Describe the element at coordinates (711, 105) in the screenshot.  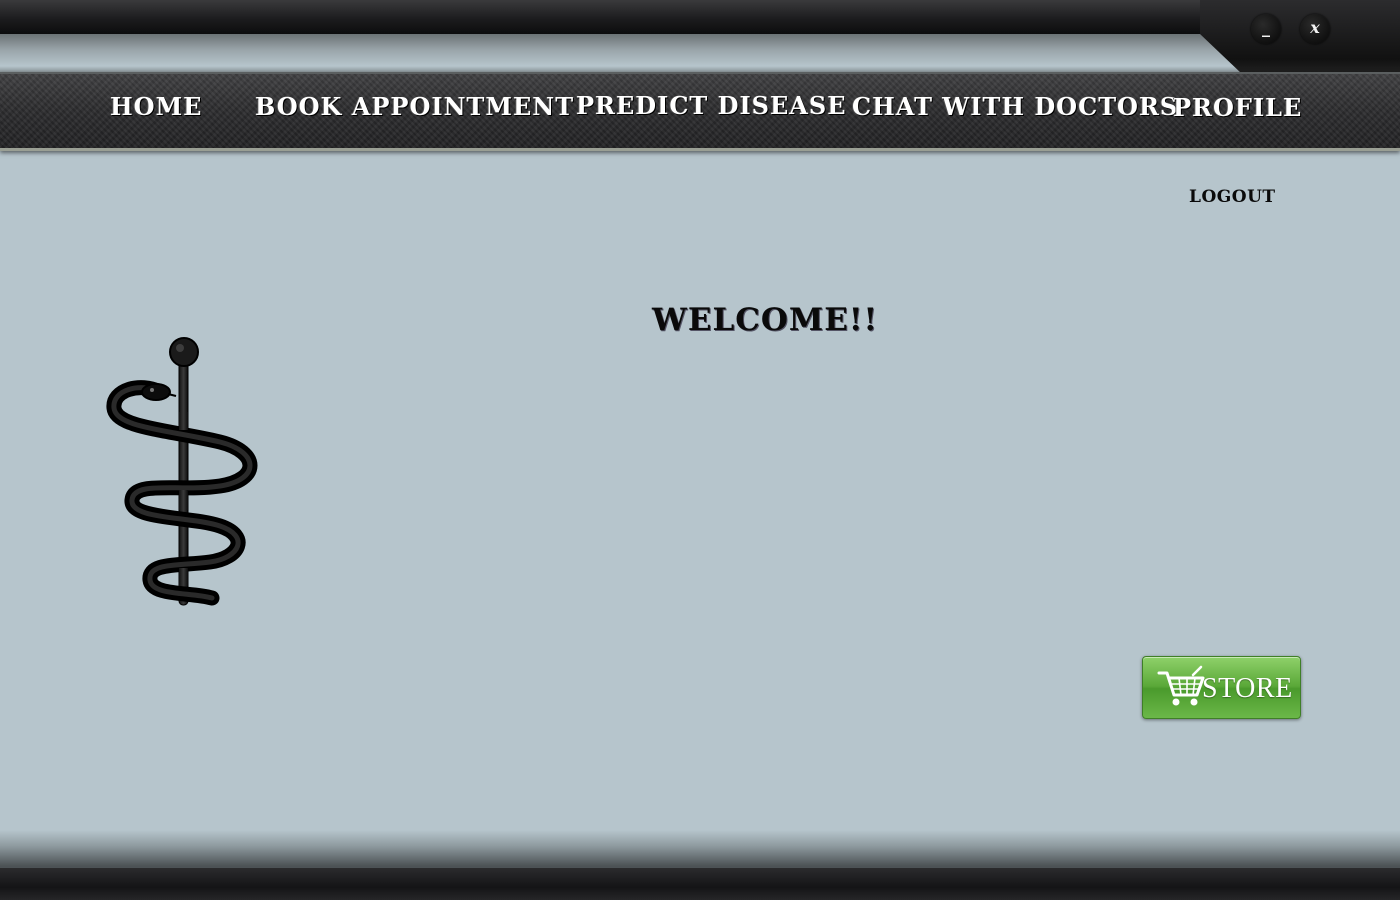
I see `nav-predict-disease: PREDICT DISEASE` at that location.